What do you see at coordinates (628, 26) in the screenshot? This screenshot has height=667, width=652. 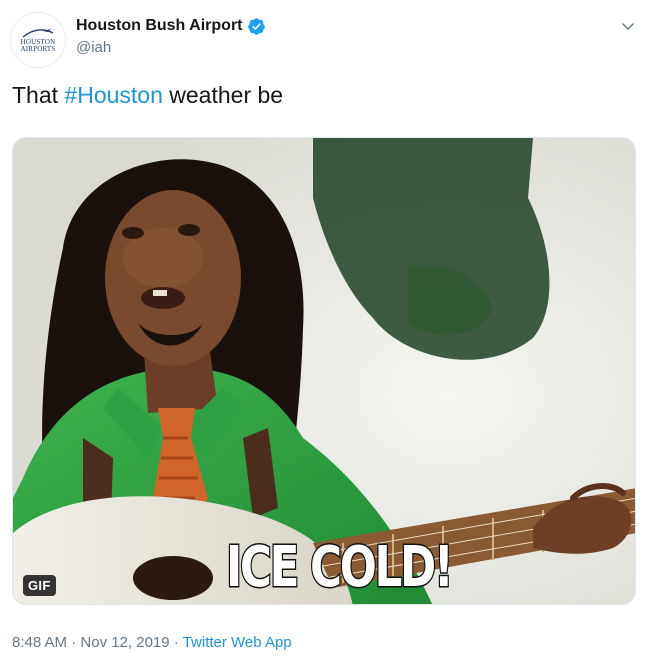 I see `chevron-down-icon` at bounding box center [628, 26].